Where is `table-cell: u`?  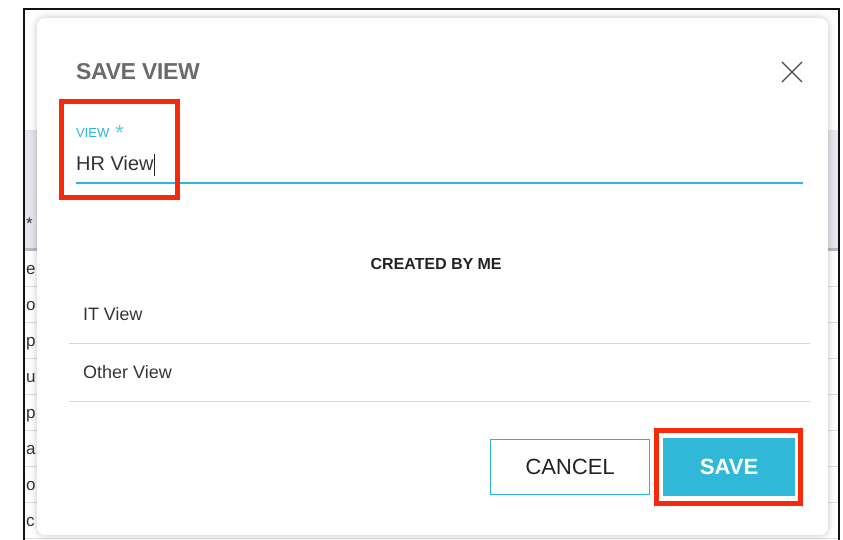
table-cell: u is located at coordinates (30, 376).